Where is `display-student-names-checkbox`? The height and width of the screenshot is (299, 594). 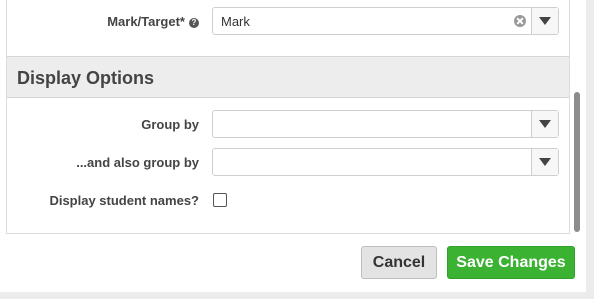 display-student-names-checkbox is located at coordinates (220, 200).